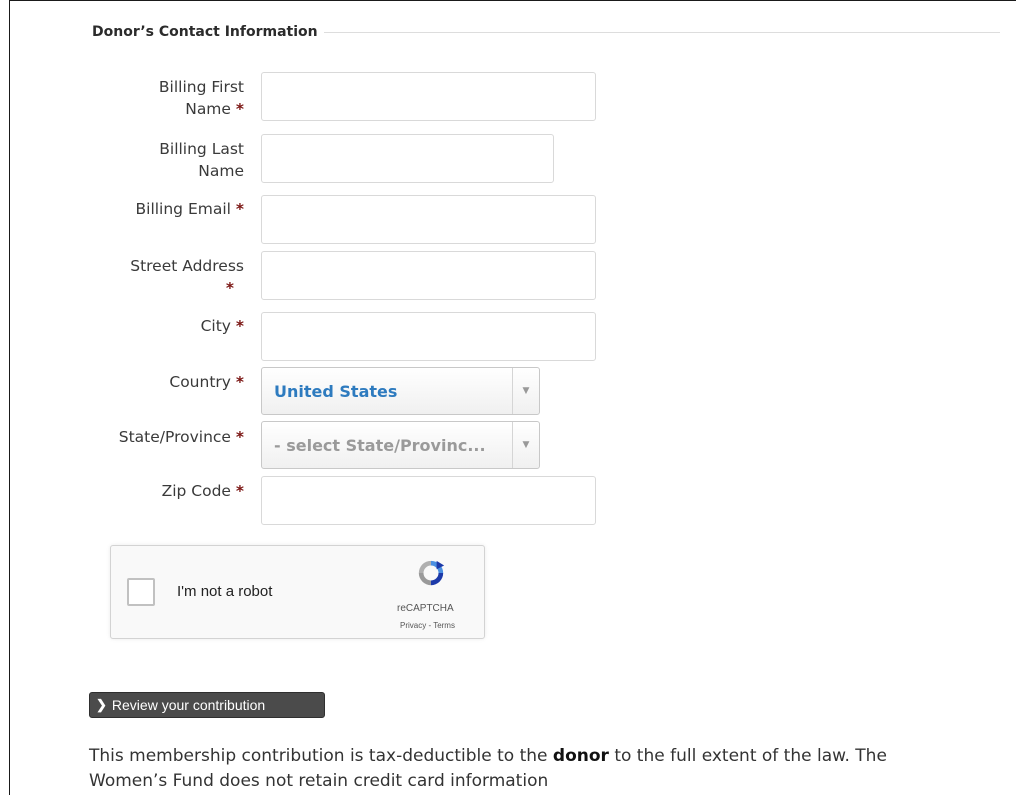 The image size is (1016, 795). I want to click on section-legend: Donor’s Contact Information, so click(546, 32).